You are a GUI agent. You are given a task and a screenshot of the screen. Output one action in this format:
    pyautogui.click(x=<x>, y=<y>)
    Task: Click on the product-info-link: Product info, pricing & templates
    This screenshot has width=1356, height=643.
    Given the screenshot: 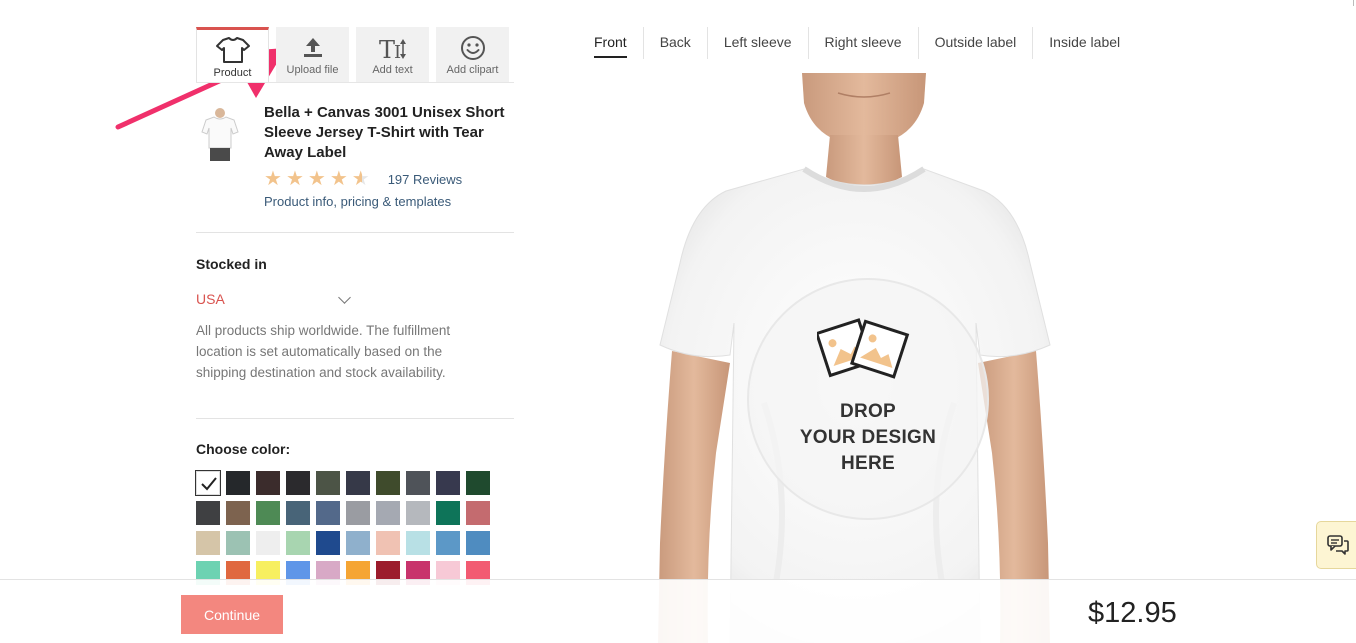 What is the action you would take?
    pyautogui.click(x=357, y=201)
    